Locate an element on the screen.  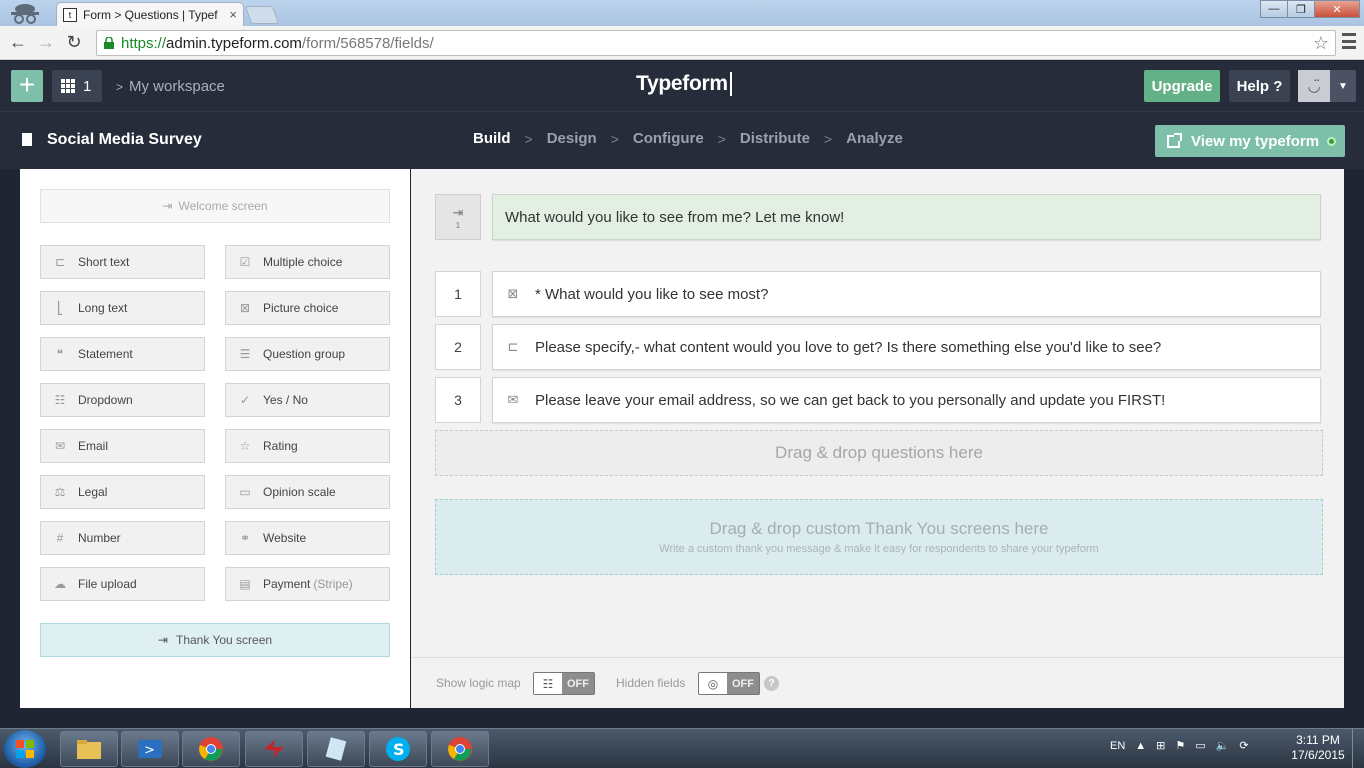
start-button is located at coordinates (25, 749).